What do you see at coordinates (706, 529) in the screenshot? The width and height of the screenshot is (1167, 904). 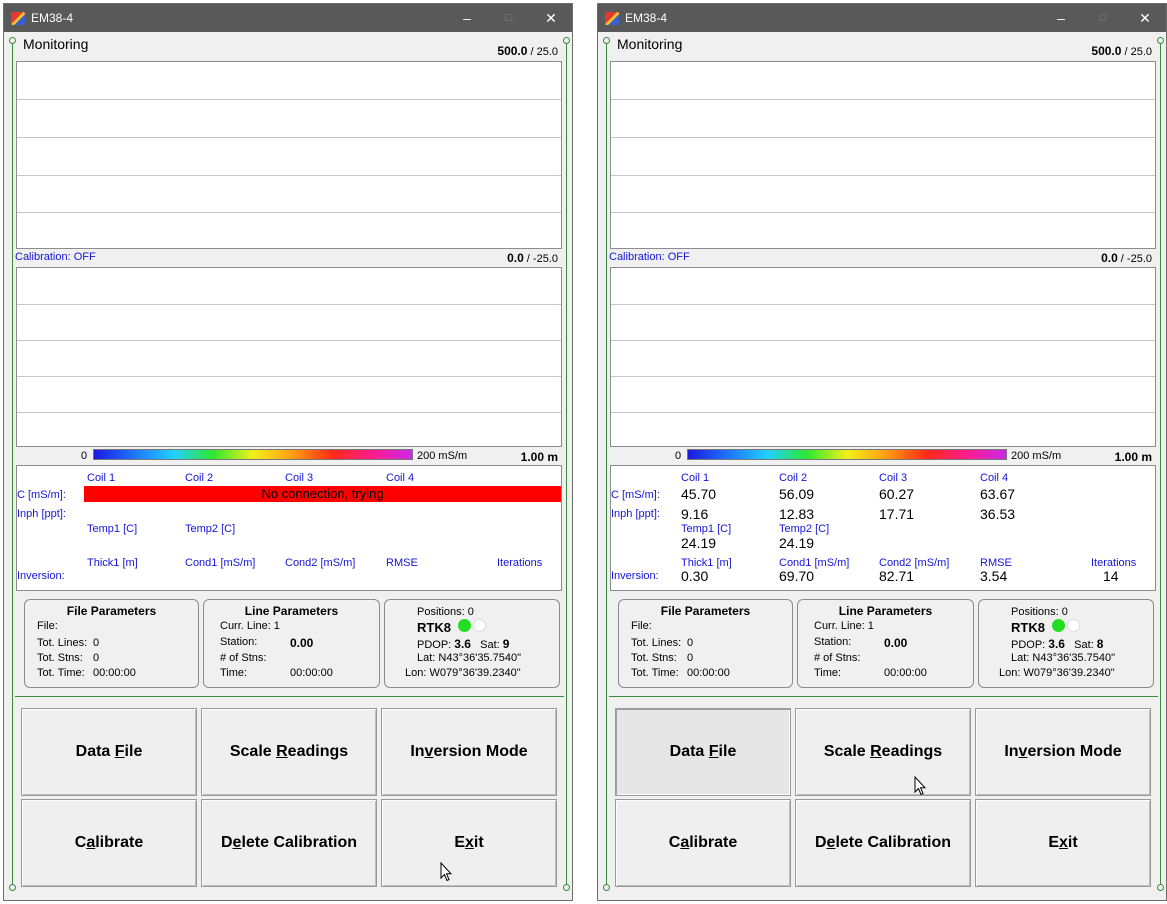 I see `temp-label: Temp1 [C]` at bounding box center [706, 529].